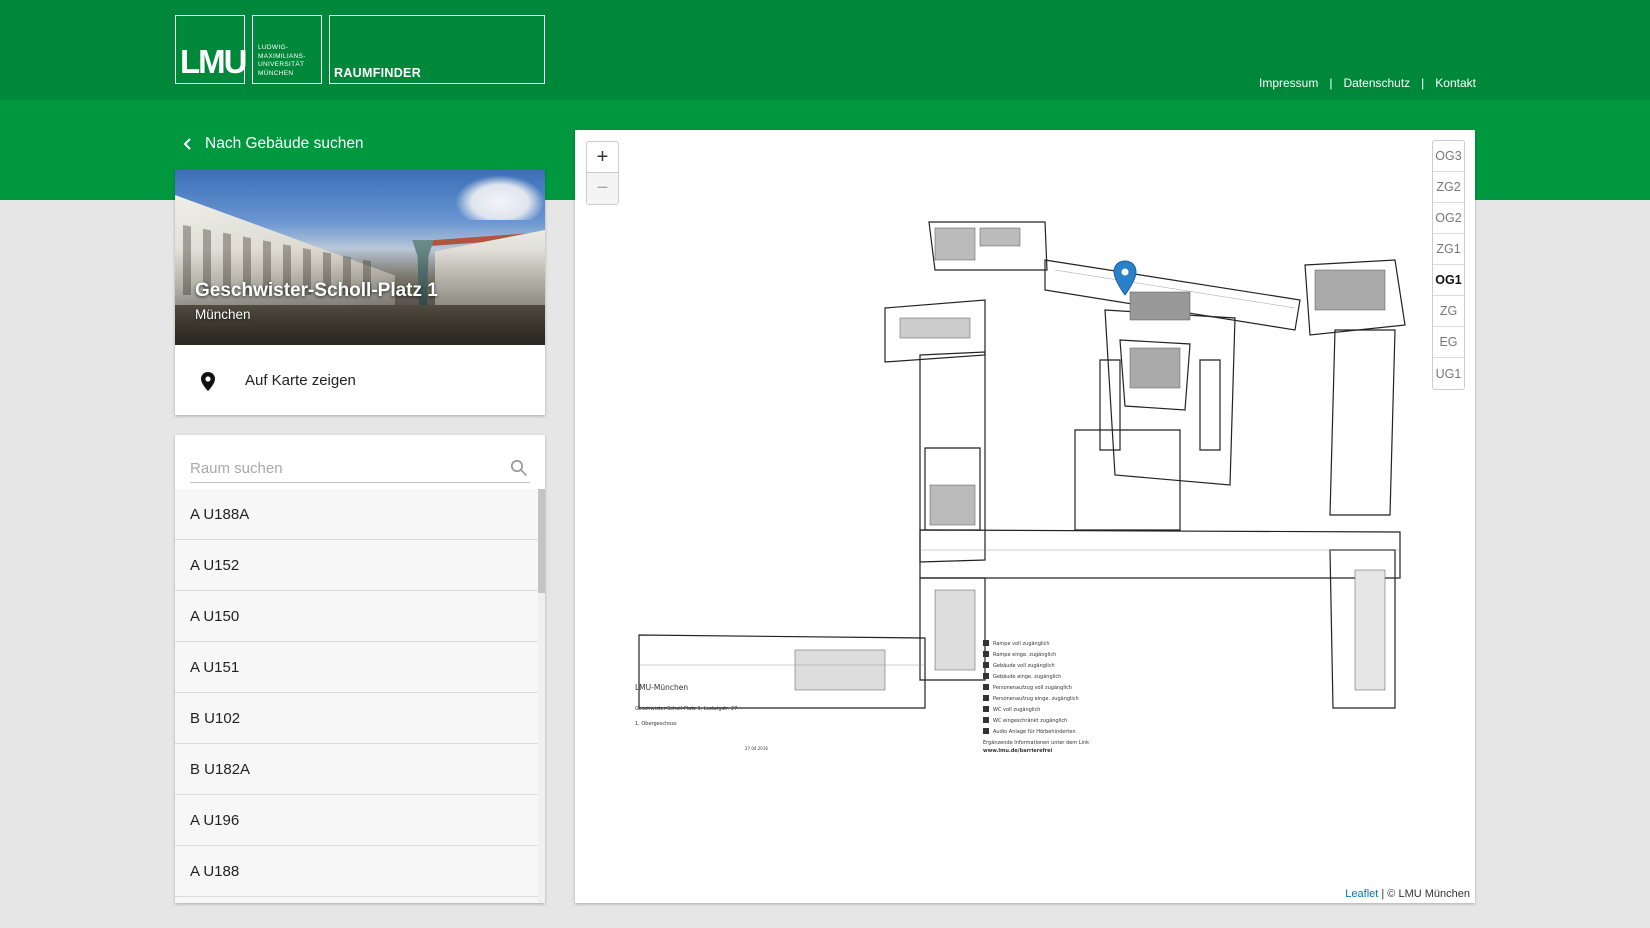 The height and width of the screenshot is (928, 1650). What do you see at coordinates (661, 687) in the screenshot?
I see `plan-title: LMU-München` at bounding box center [661, 687].